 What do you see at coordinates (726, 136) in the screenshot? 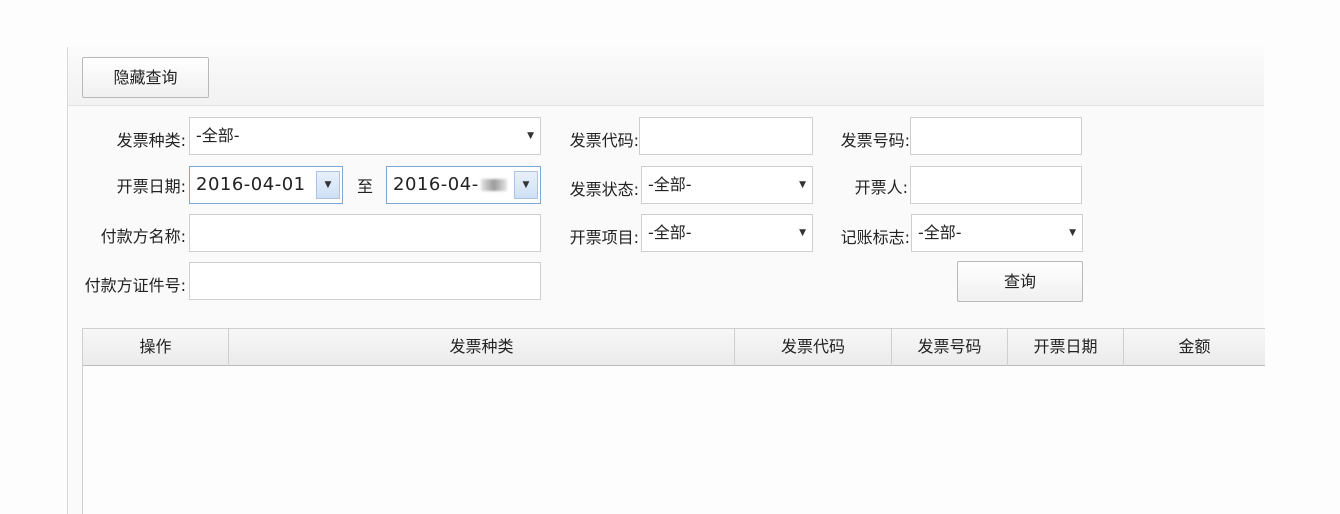
I see `invoice-code-input` at bounding box center [726, 136].